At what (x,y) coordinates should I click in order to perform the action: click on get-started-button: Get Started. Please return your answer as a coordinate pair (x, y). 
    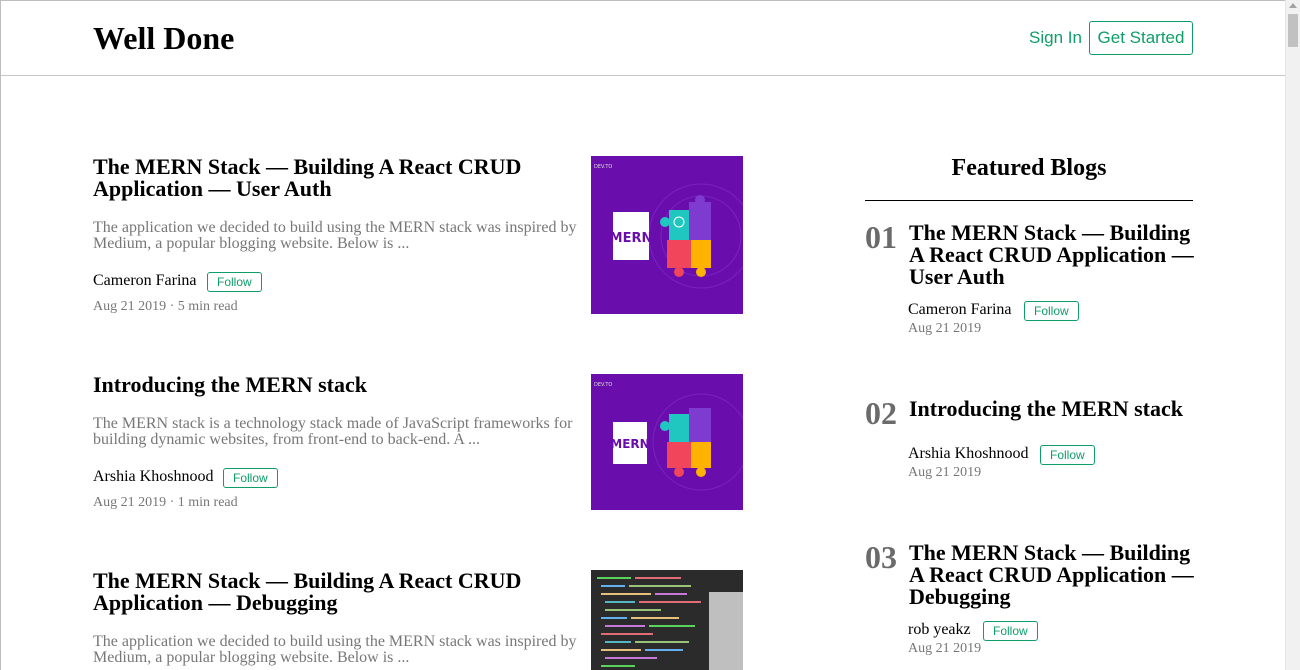
    Looking at the image, I should click on (1141, 38).